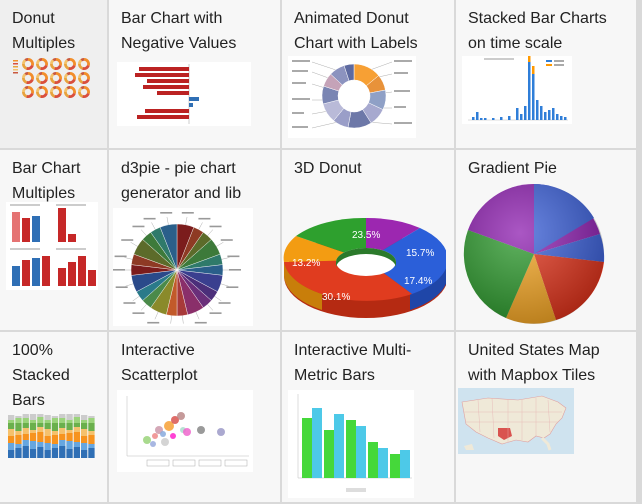 This screenshot has height=504, width=642. Describe the element at coordinates (194, 240) in the screenshot. I see `gallery-card-d3pie: d3pie - pie chart generator and lib` at that location.